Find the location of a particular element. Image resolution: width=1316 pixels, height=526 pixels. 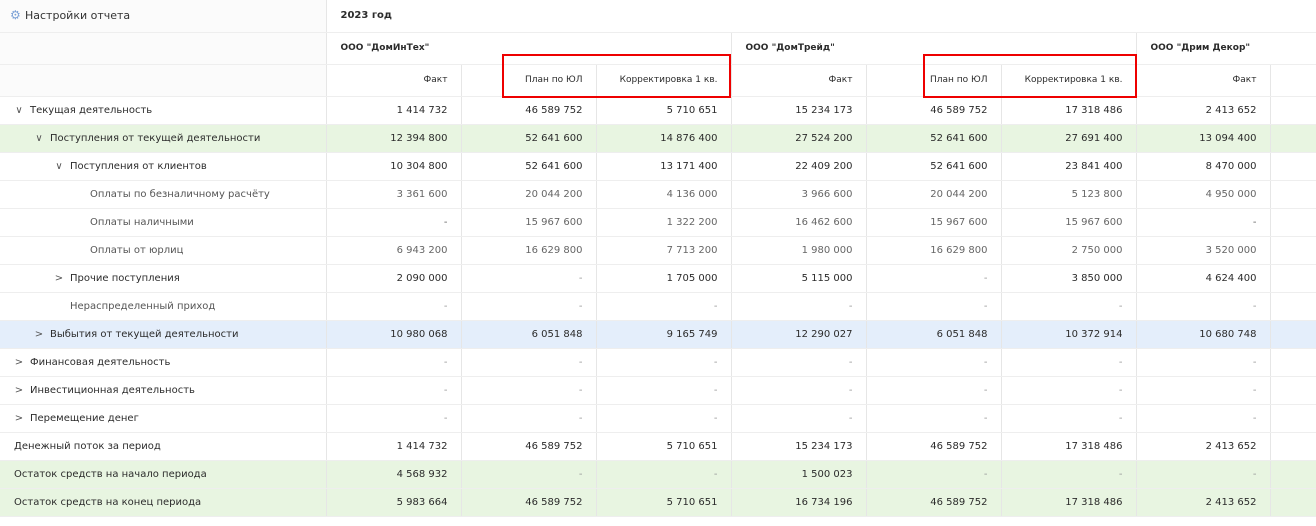

row-label: Нераспределенный приход is located at coordinates (143, 306).